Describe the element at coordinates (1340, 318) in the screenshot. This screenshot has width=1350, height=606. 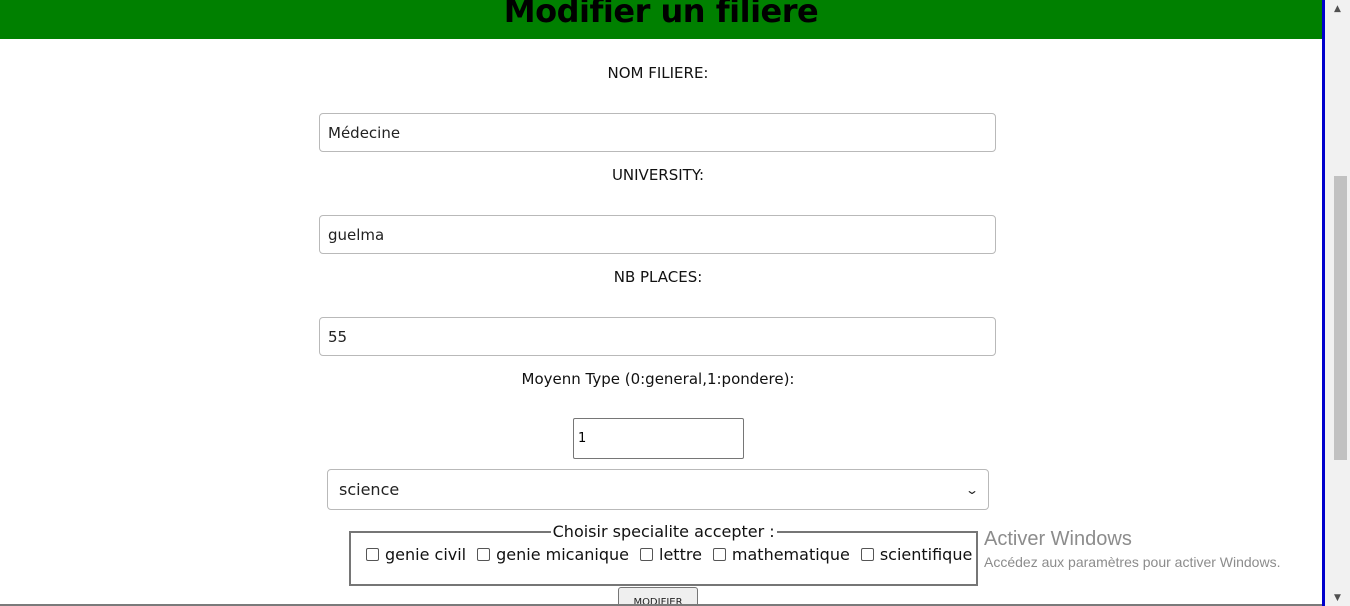
I see `scrollbar-thumb` at that location.